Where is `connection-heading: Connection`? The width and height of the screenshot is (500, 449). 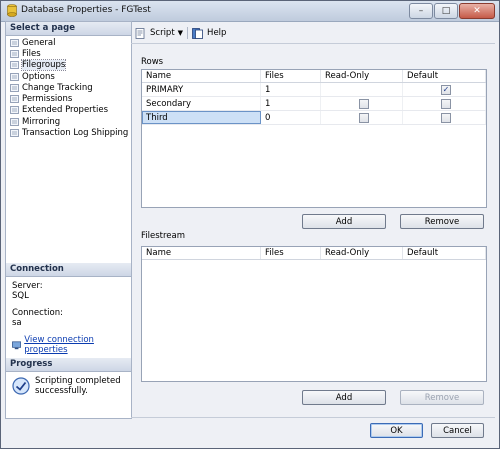
connection-heading: Connection is located at coordinates (68, 270).